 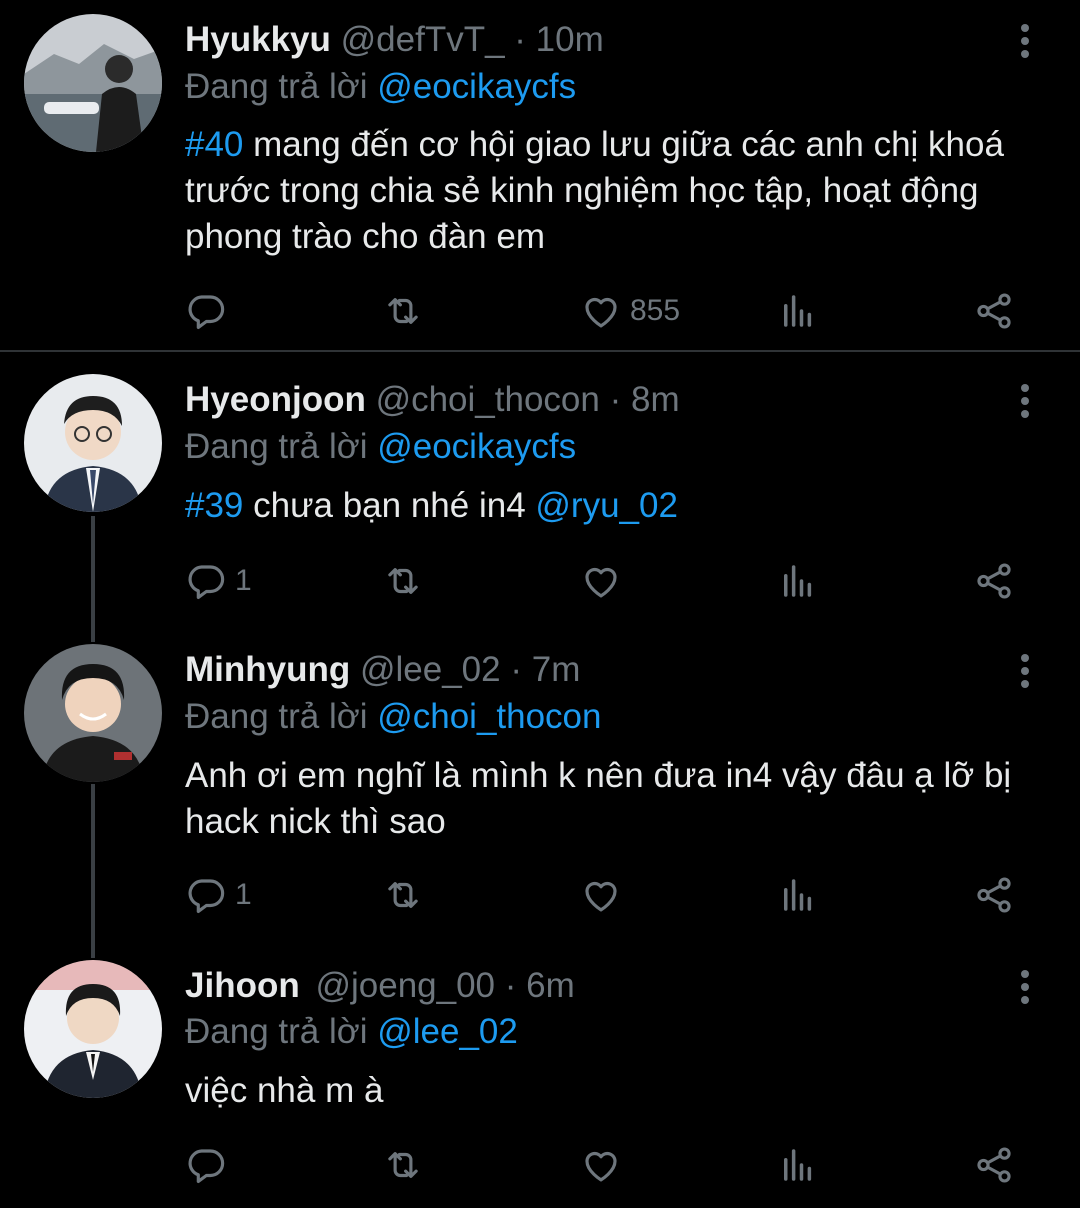 I want to click on tweet-body: việc nhà m à, so click(x=284, y=1090).